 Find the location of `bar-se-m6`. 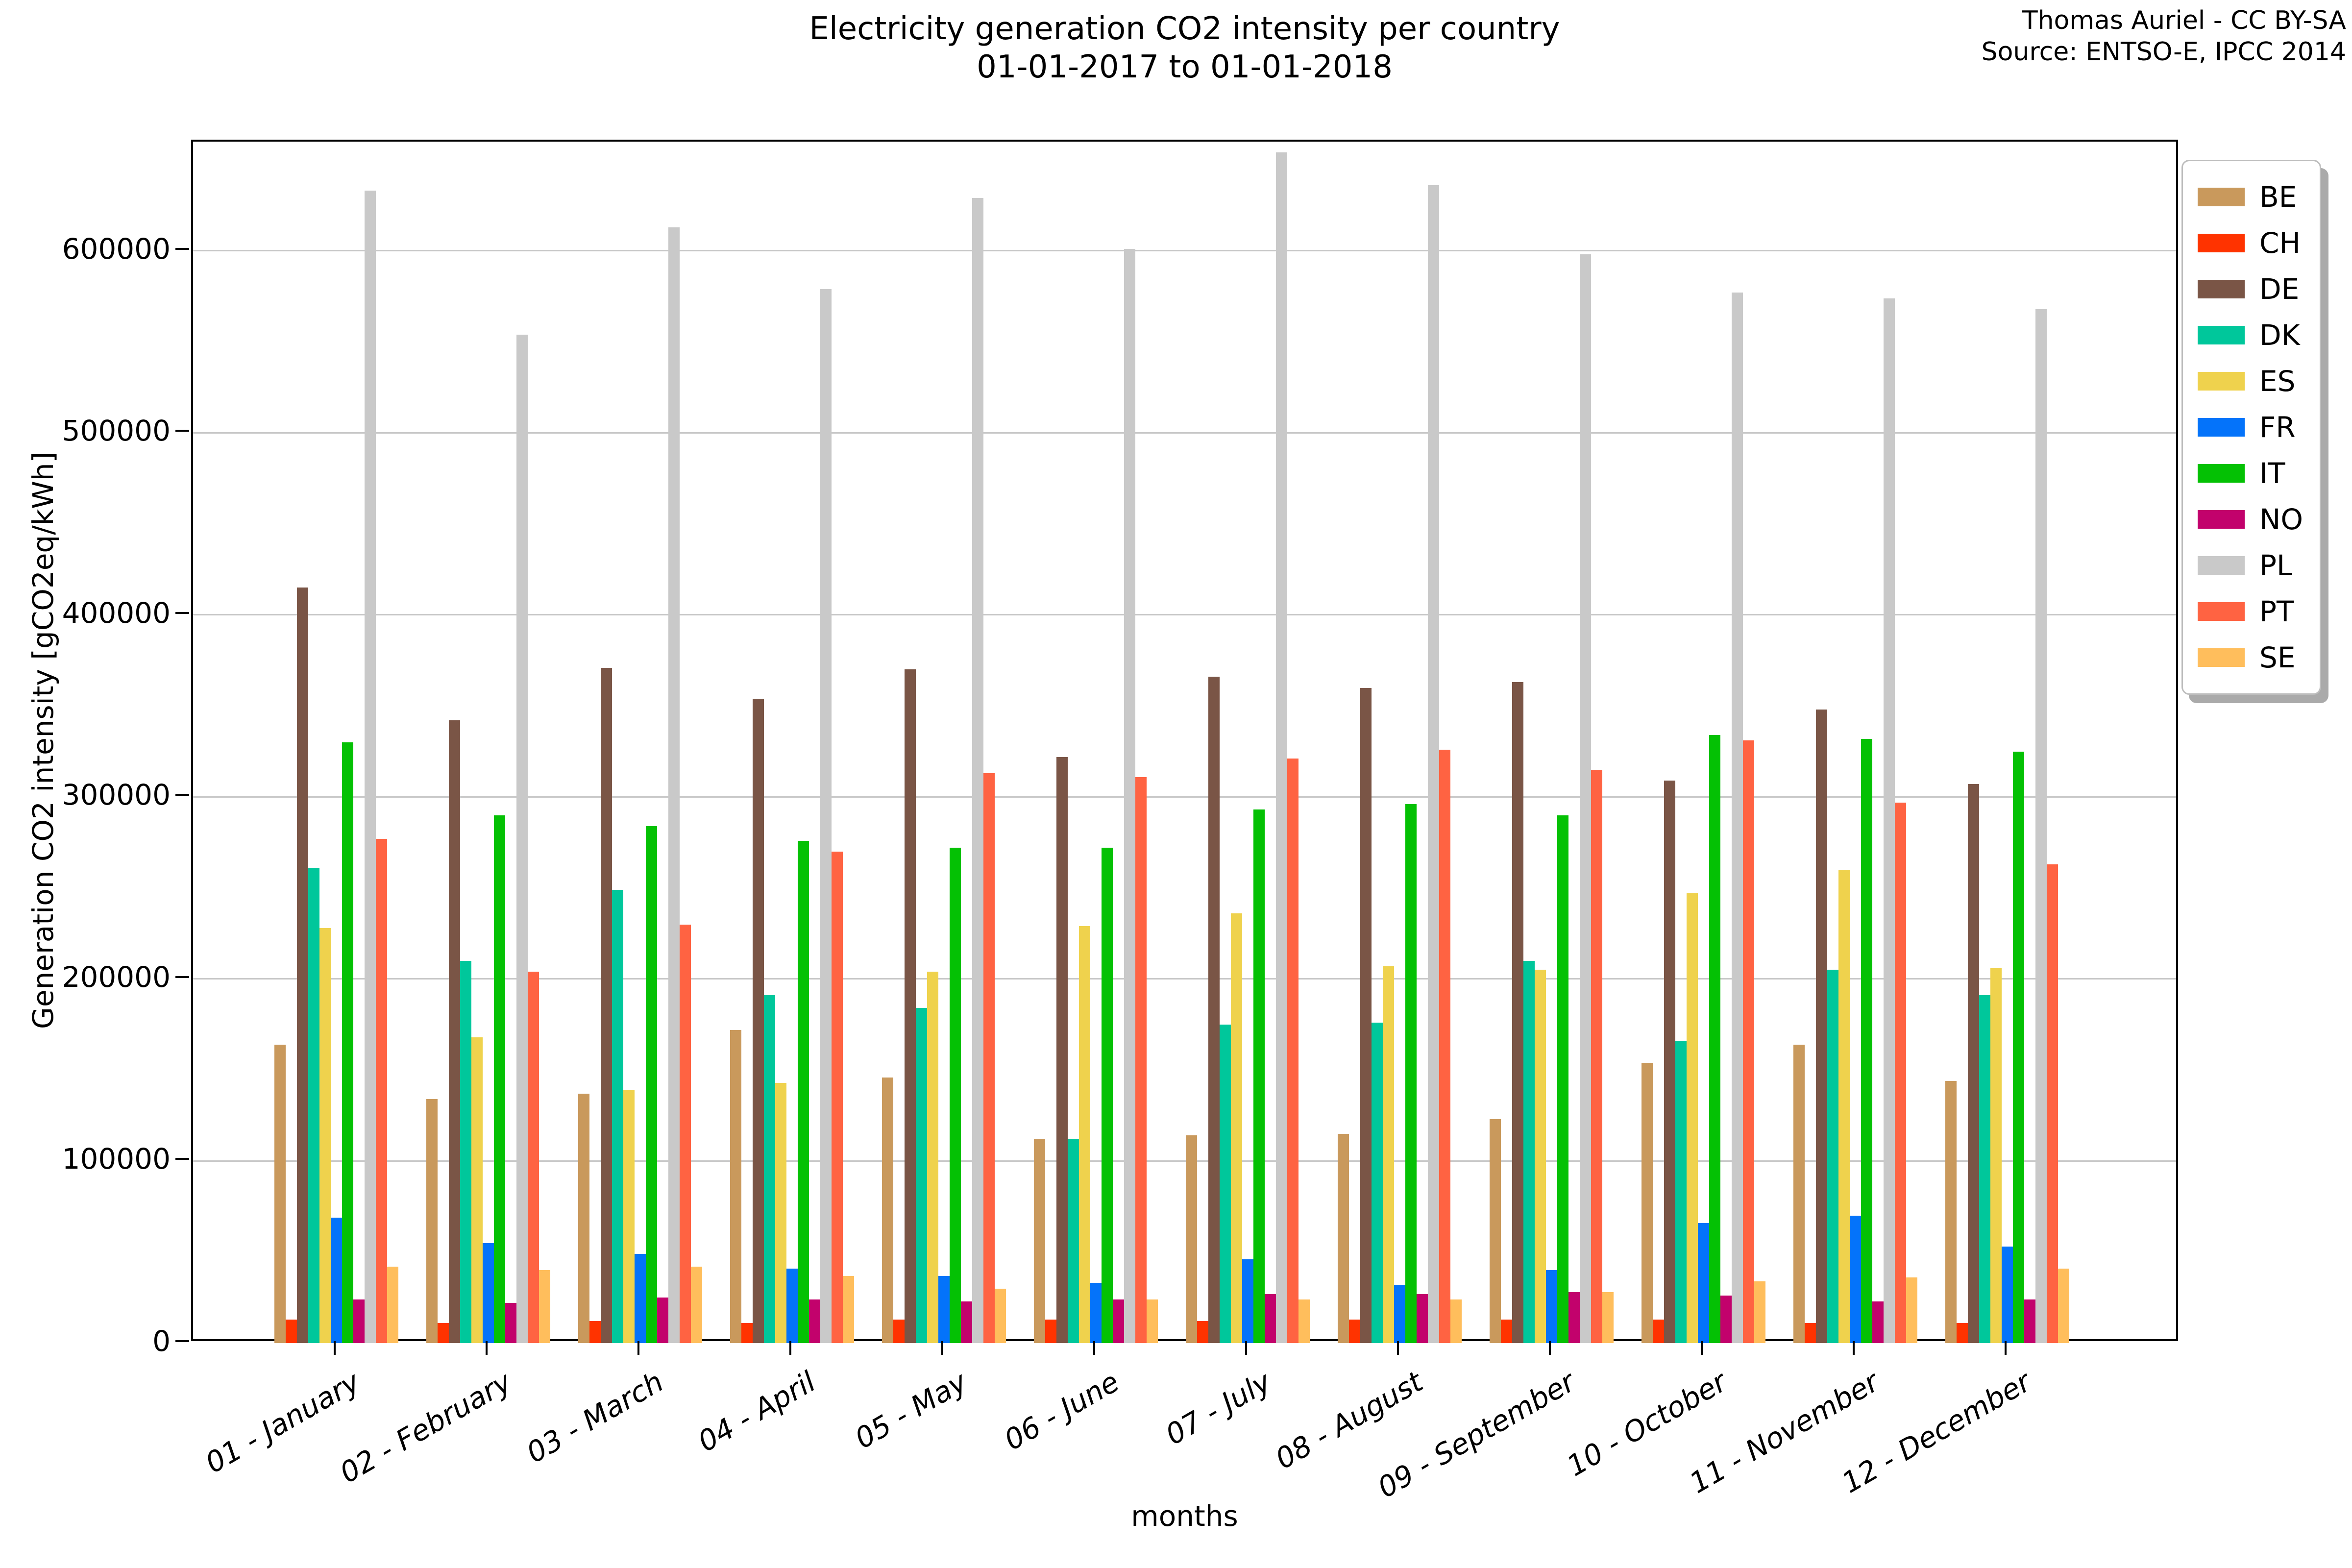

bar-se-m6 is located at coordinates (1152, 1321).